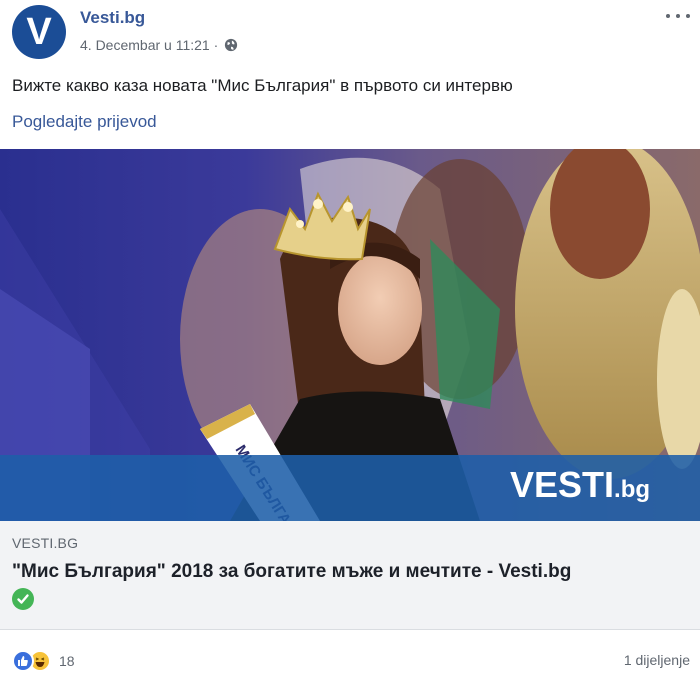 The height and width of the screenshot is (679, 700). I want to click on reactions-summary: 18, so click(43, 661).